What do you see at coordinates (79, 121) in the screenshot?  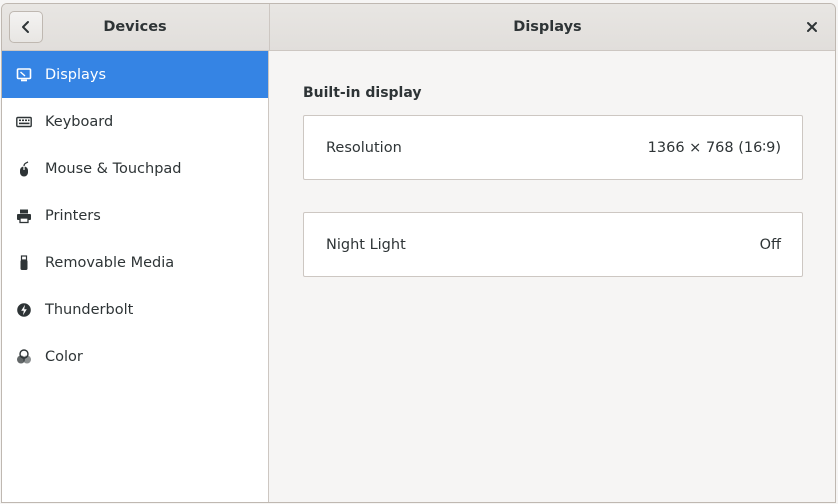 I see `sidebar-item-label: Keyboard` at bounding box center [79, 121].